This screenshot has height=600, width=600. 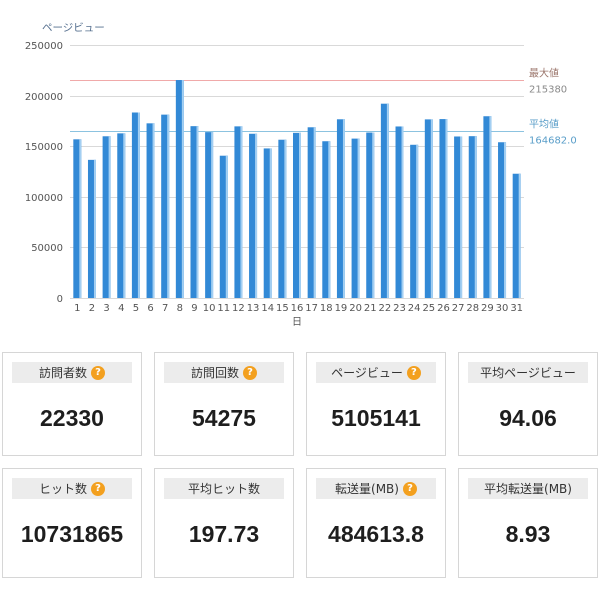 What do you see at coordinates (44, 97) in the screenshot?
I see `y-tick-label: 200000` at bounding box center [44, 97].